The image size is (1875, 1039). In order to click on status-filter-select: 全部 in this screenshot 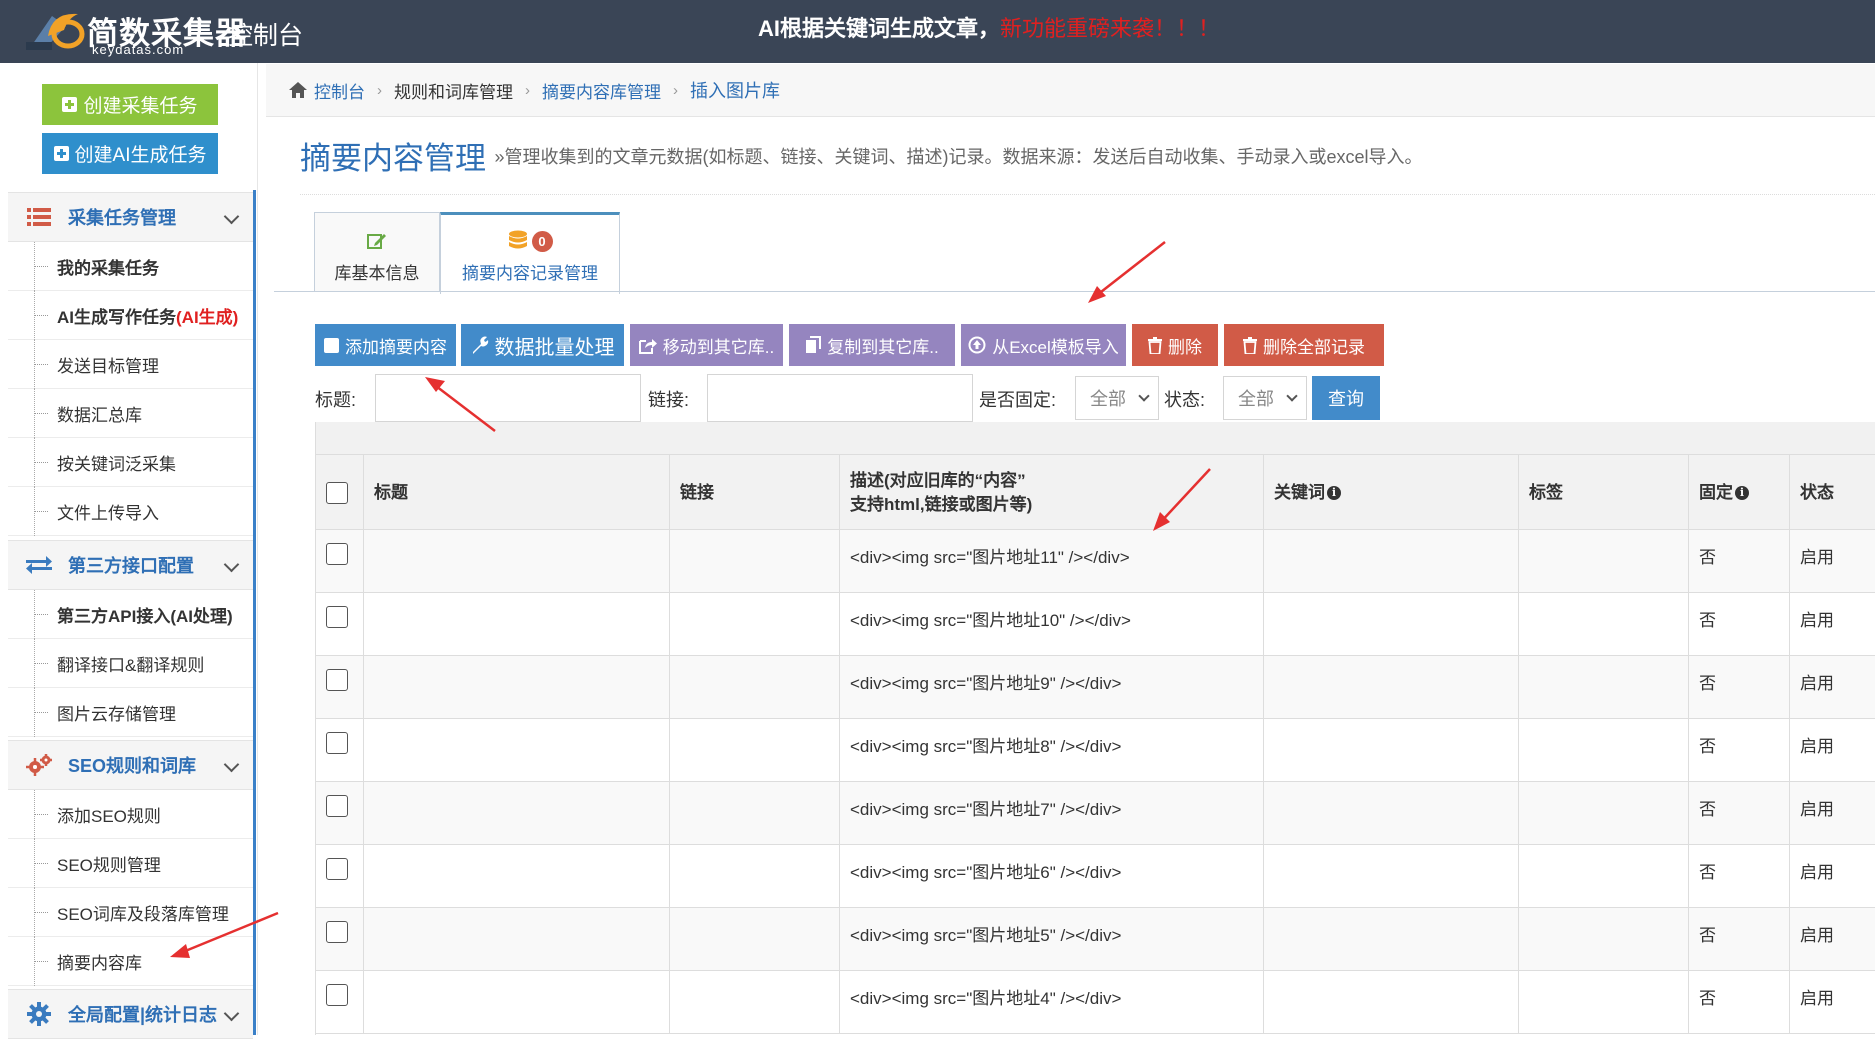, I will do `click(1265, 398)`.